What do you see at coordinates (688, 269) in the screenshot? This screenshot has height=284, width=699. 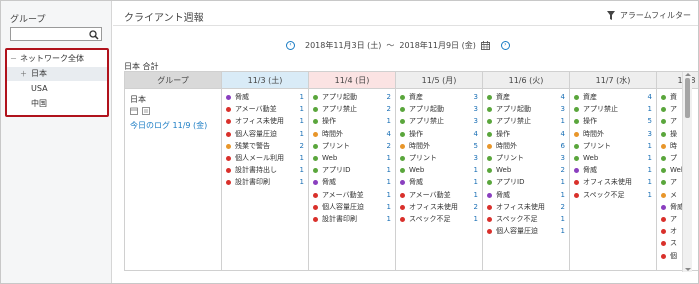 I see `scroll-down-arrow` at bounding box center [688, 269].